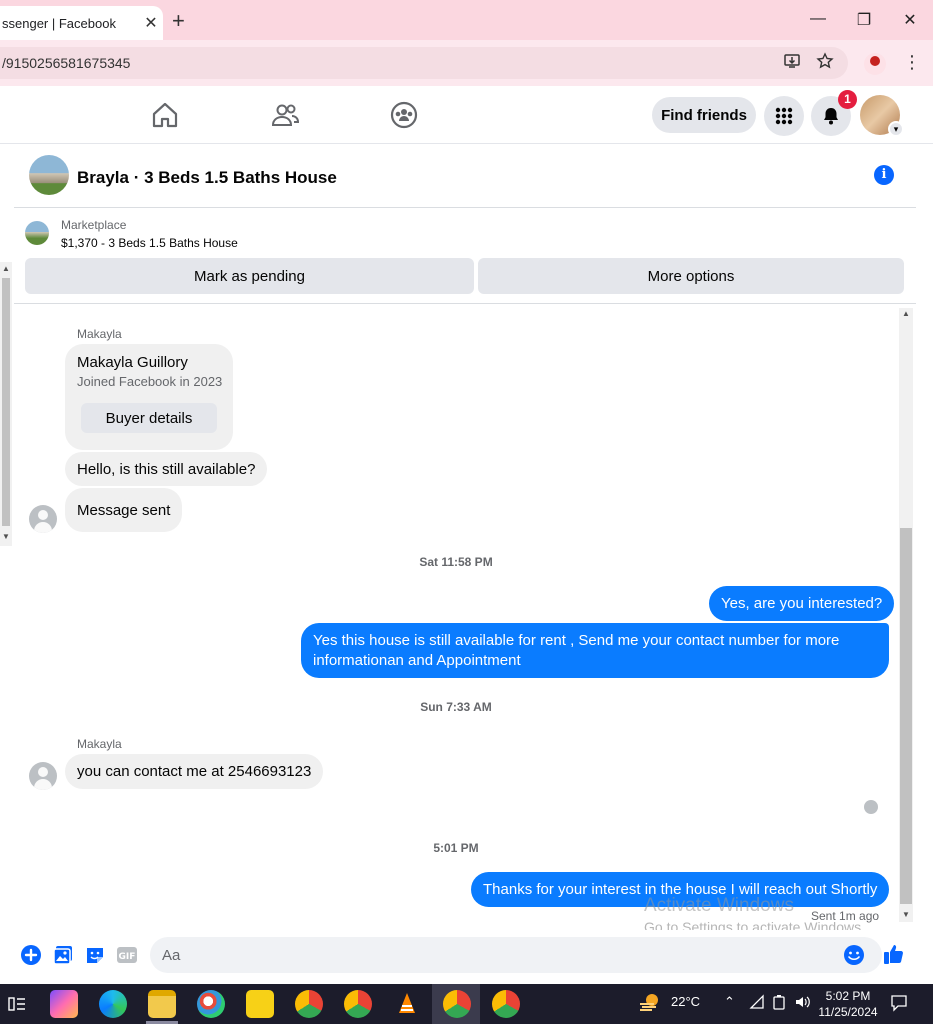  I want to click on message-bubble-incoming: Message sent, so click(124, 510).